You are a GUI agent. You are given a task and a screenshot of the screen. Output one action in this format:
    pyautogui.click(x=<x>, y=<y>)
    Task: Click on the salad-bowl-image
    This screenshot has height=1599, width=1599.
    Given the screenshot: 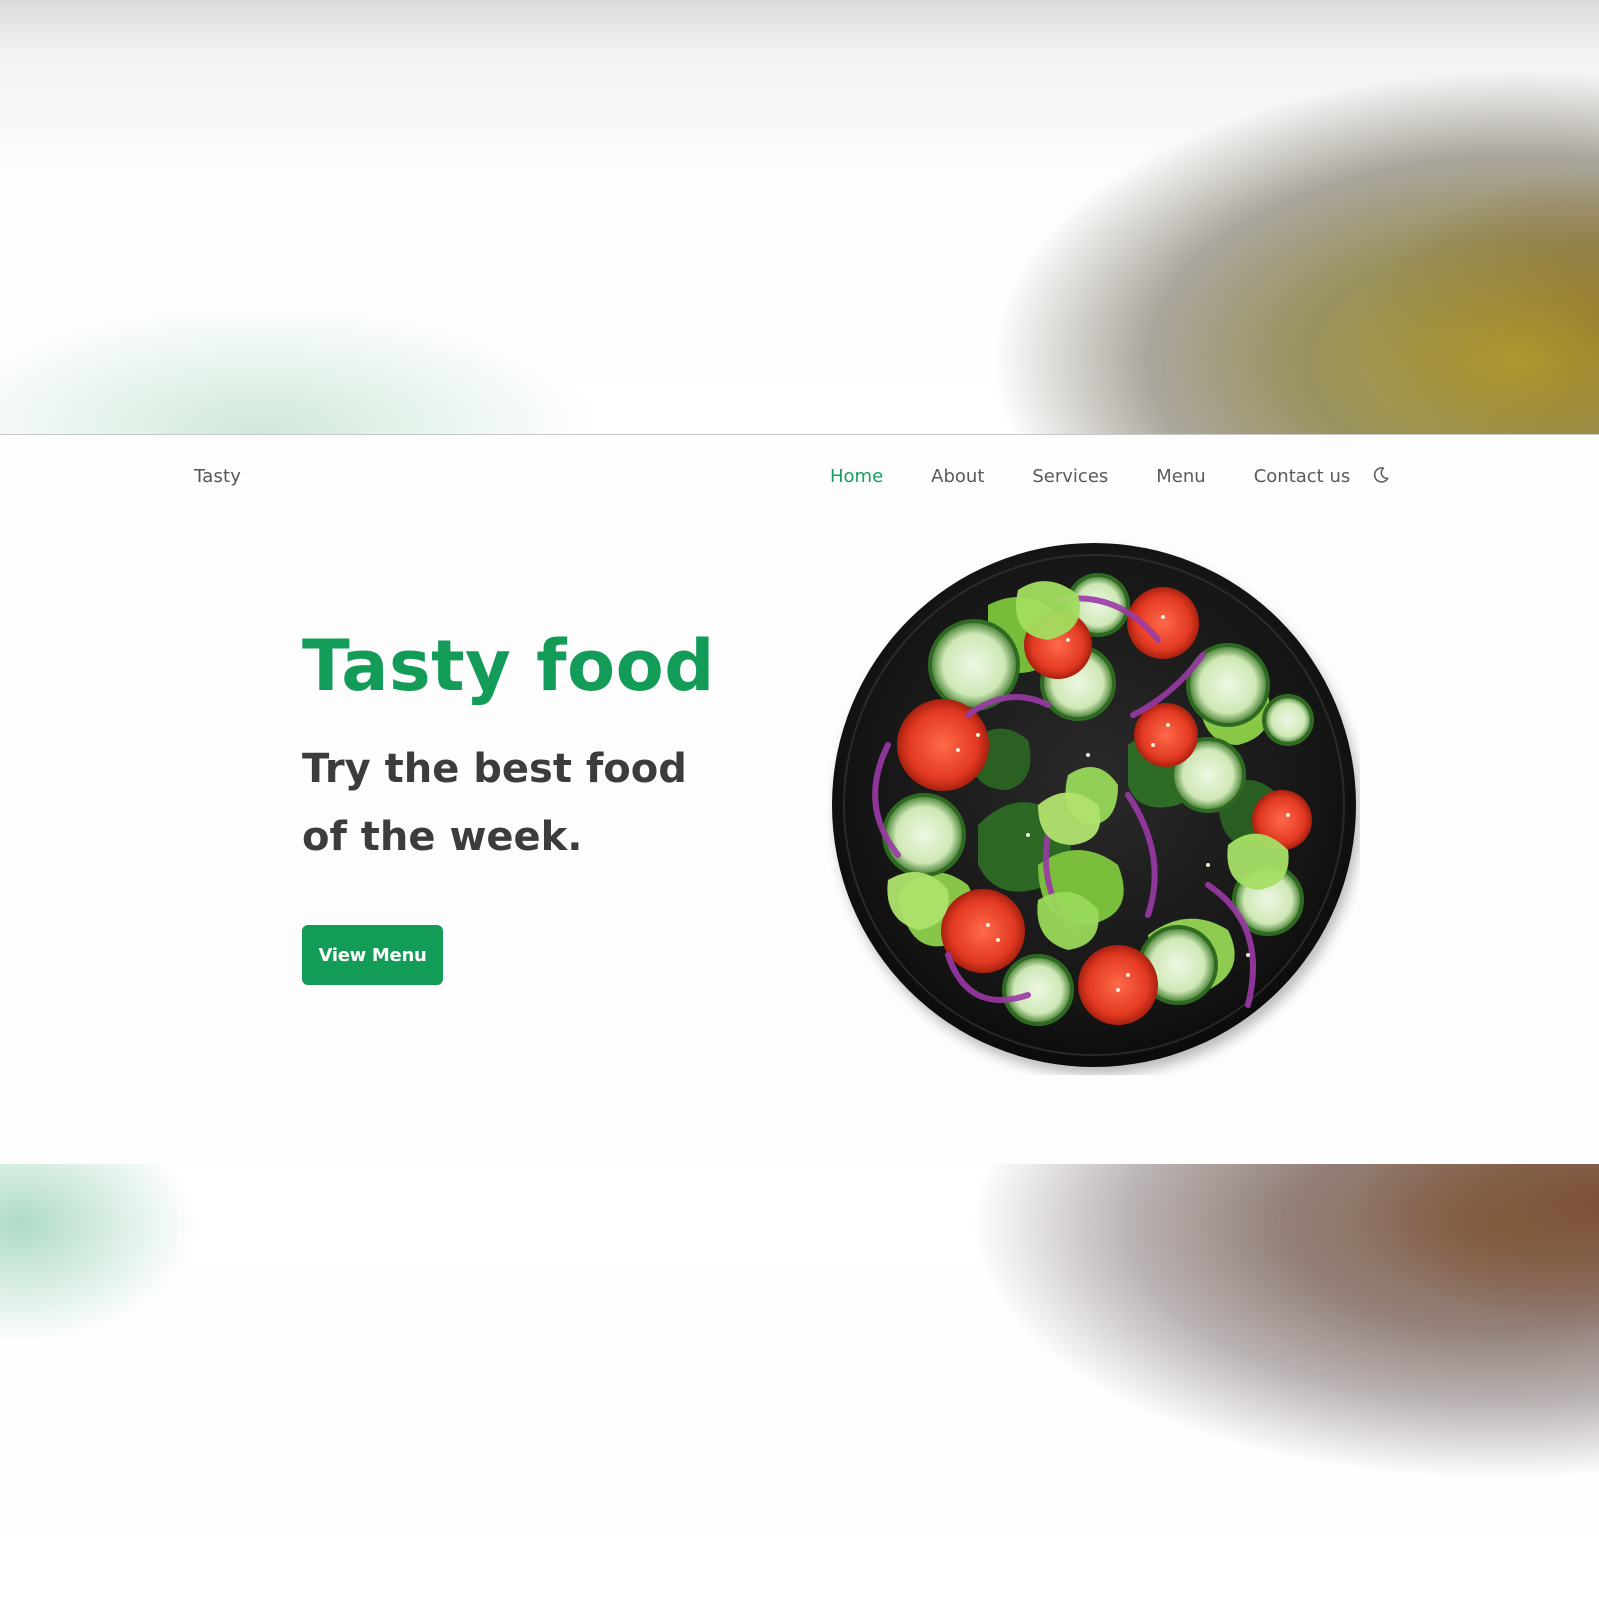 What is the action you would take?
    pyautogui.click(x=1094, y=805)
    